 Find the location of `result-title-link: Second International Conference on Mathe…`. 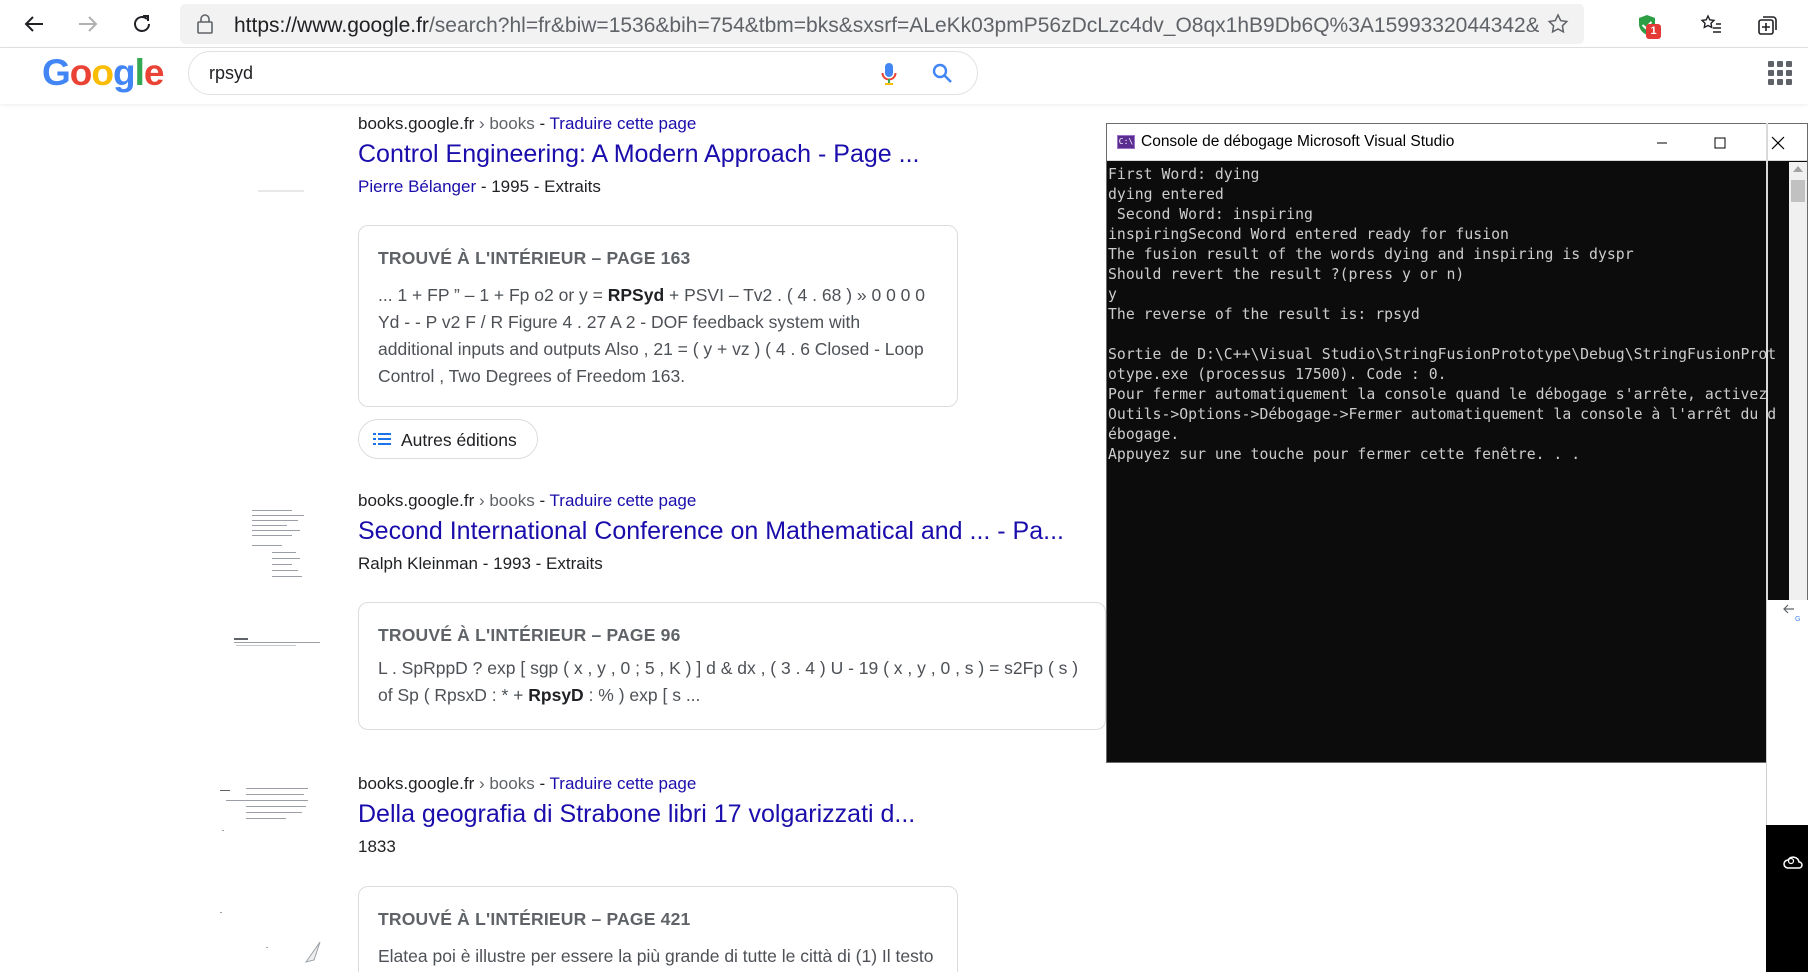

result-title-link: Second International Conference on Mathe… is located at coordinates (738, 531).